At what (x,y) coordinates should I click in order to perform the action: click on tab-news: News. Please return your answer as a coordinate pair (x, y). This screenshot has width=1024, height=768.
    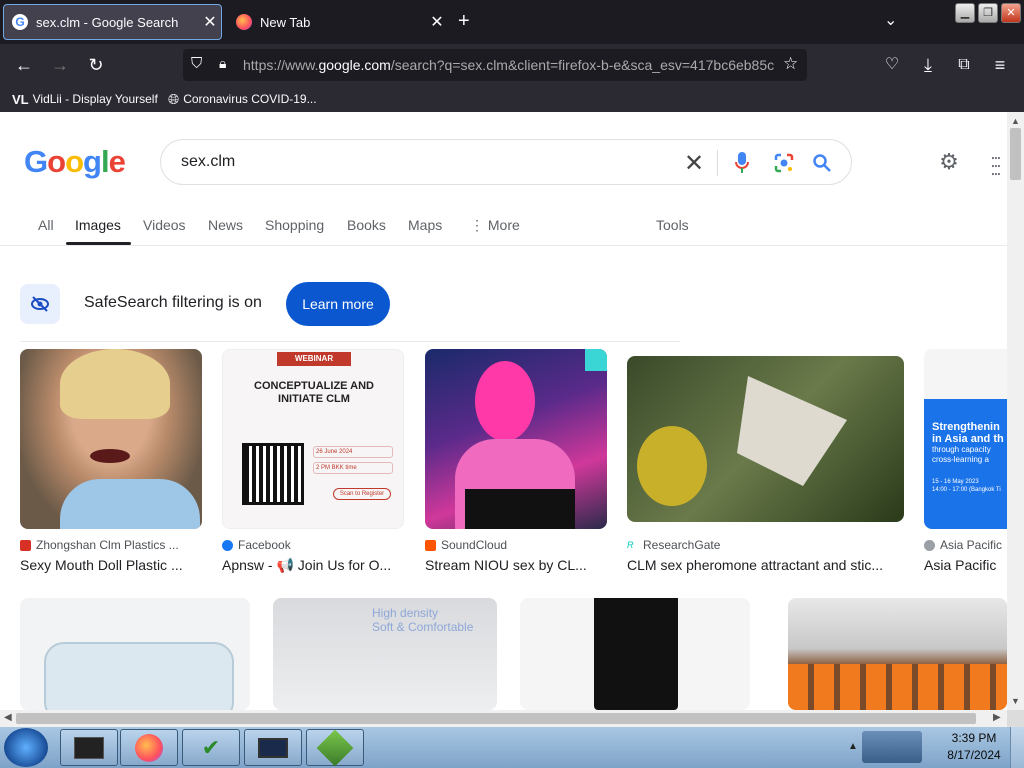
    Looking at the image, I should click on (225, 225).